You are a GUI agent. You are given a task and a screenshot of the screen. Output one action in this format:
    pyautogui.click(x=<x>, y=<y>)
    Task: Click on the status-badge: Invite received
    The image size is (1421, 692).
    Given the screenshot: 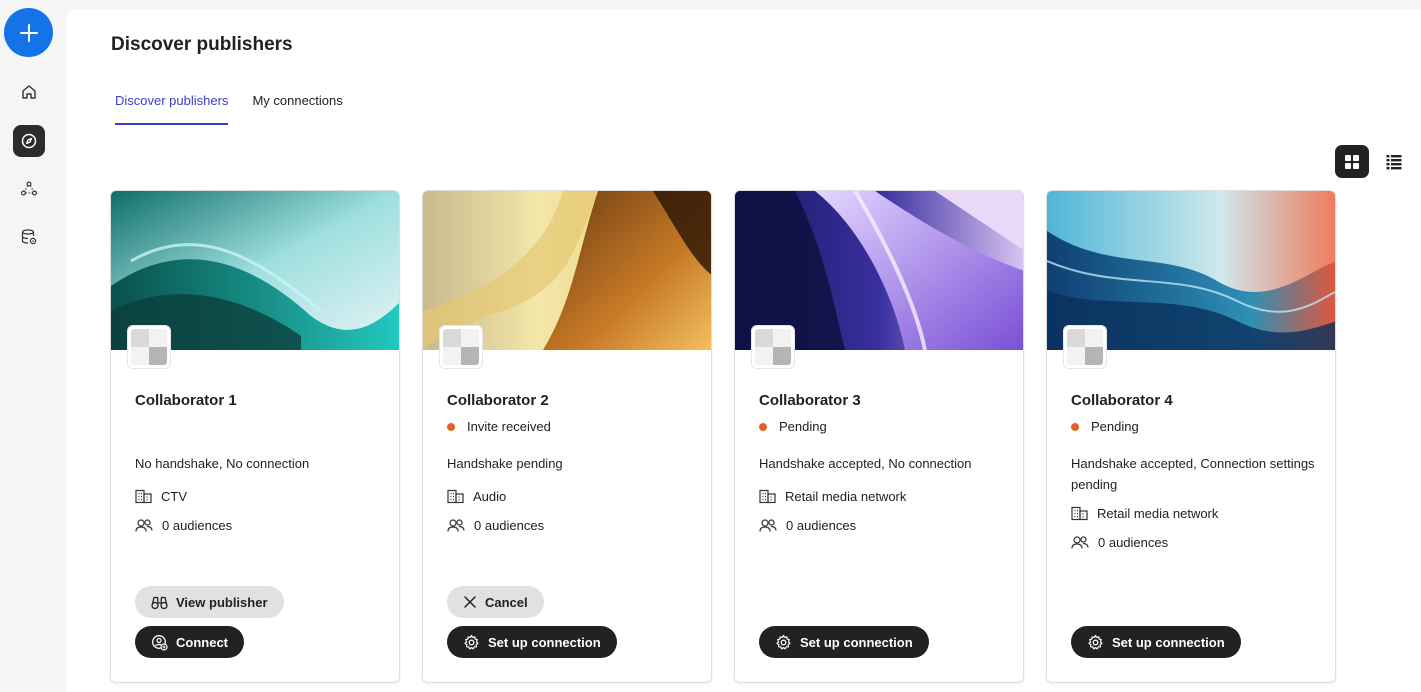 What is the action you would take?
    pyautogui.click(x=499, y=426)
    